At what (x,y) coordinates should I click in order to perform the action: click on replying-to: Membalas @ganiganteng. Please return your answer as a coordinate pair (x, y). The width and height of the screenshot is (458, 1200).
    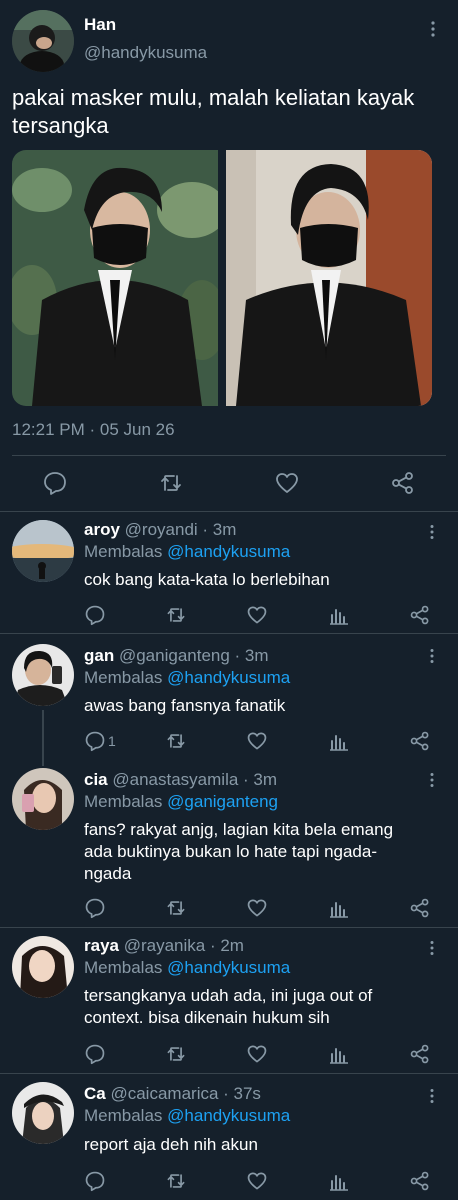
    Looking at the image, I should click on (181, 802).